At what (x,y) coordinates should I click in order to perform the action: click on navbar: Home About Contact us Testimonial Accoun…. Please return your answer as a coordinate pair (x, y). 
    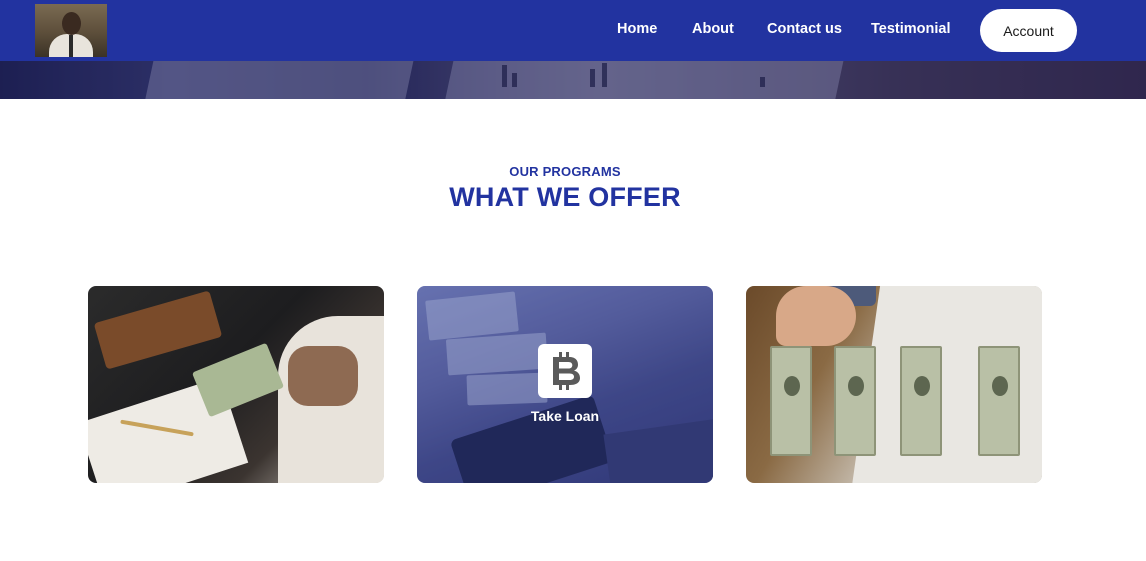
    Looking at the image, I should click on (573, 30).